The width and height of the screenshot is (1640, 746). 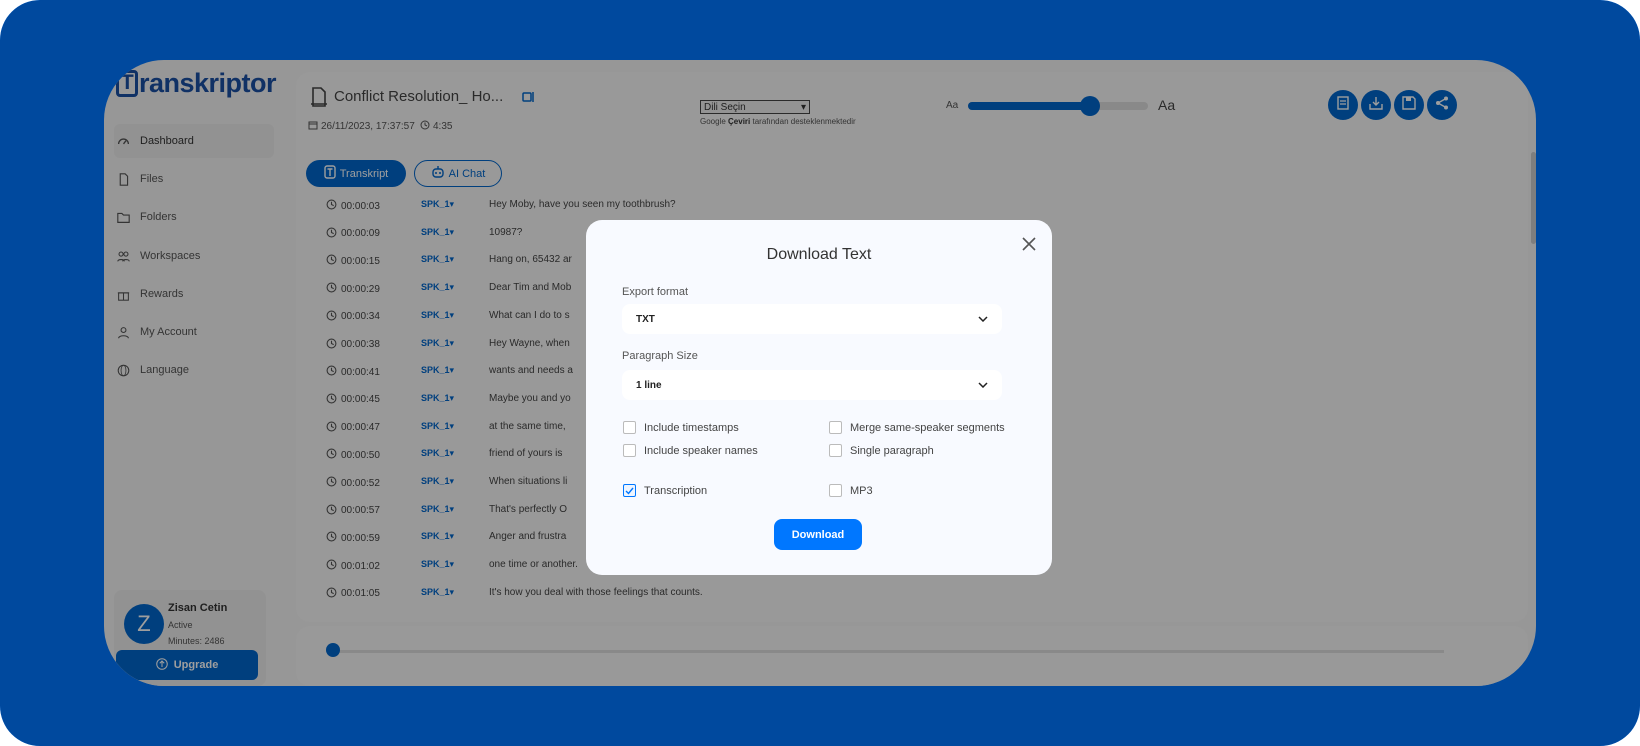 I want to click on include-timestamps-checkbox: Include timestamps, so click(x=681, y=427).